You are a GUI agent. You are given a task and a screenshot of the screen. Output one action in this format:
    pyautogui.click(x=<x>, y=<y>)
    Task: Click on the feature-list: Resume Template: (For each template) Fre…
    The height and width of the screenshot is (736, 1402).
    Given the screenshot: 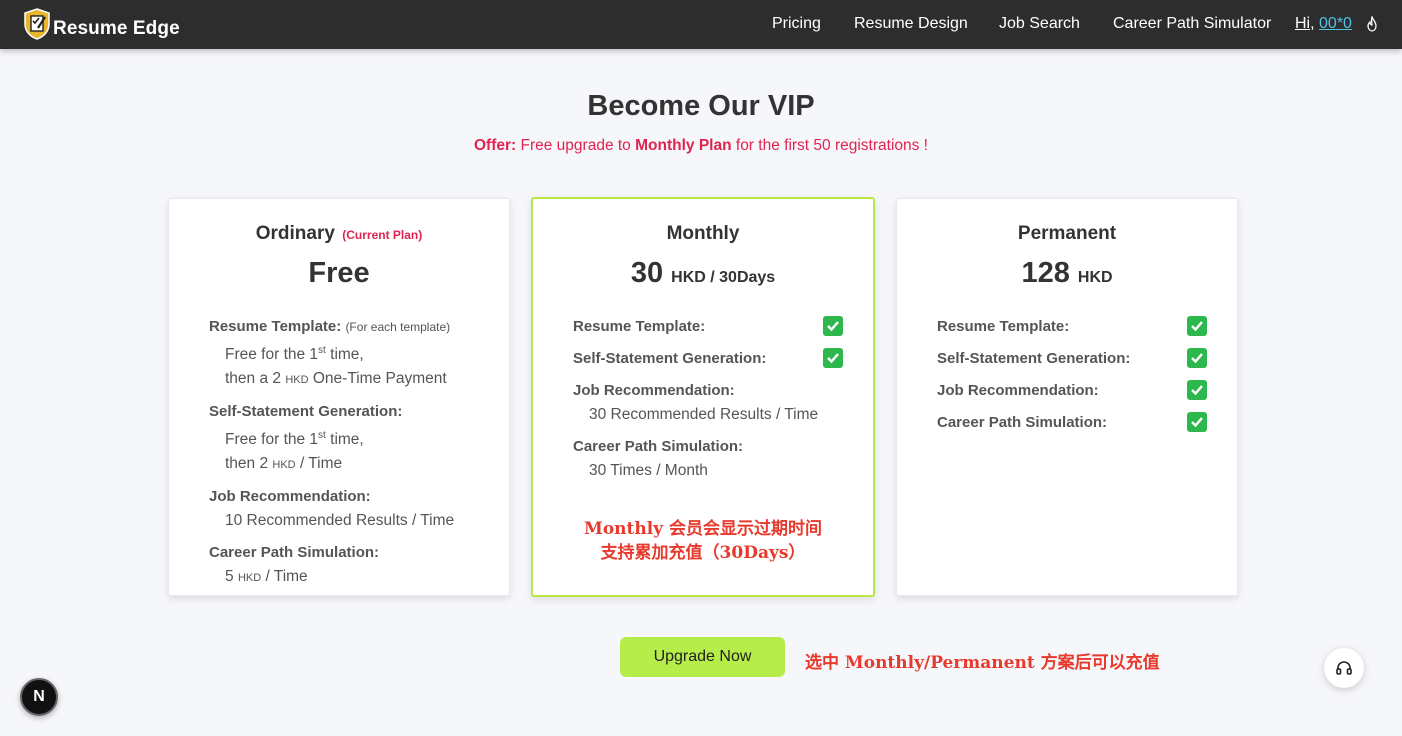 What is the action you would take?
    pyautogui.click(x=344, y=452)
    